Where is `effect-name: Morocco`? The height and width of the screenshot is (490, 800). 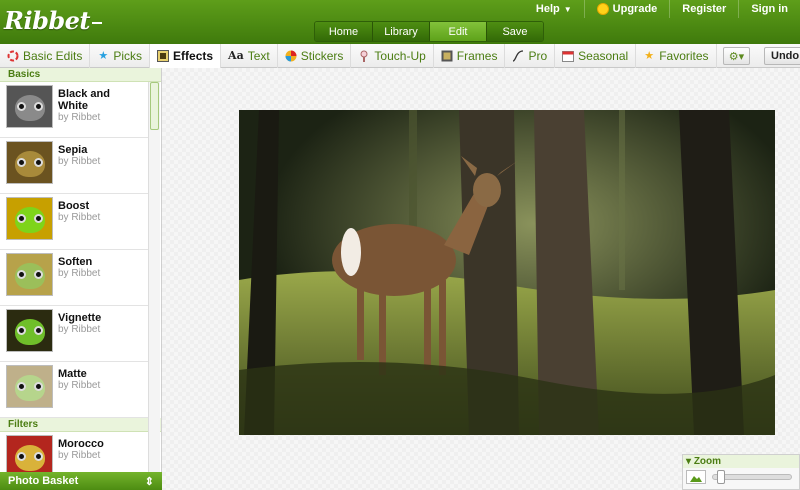
effect-name: Morocco is located at coordinates (81, 444).